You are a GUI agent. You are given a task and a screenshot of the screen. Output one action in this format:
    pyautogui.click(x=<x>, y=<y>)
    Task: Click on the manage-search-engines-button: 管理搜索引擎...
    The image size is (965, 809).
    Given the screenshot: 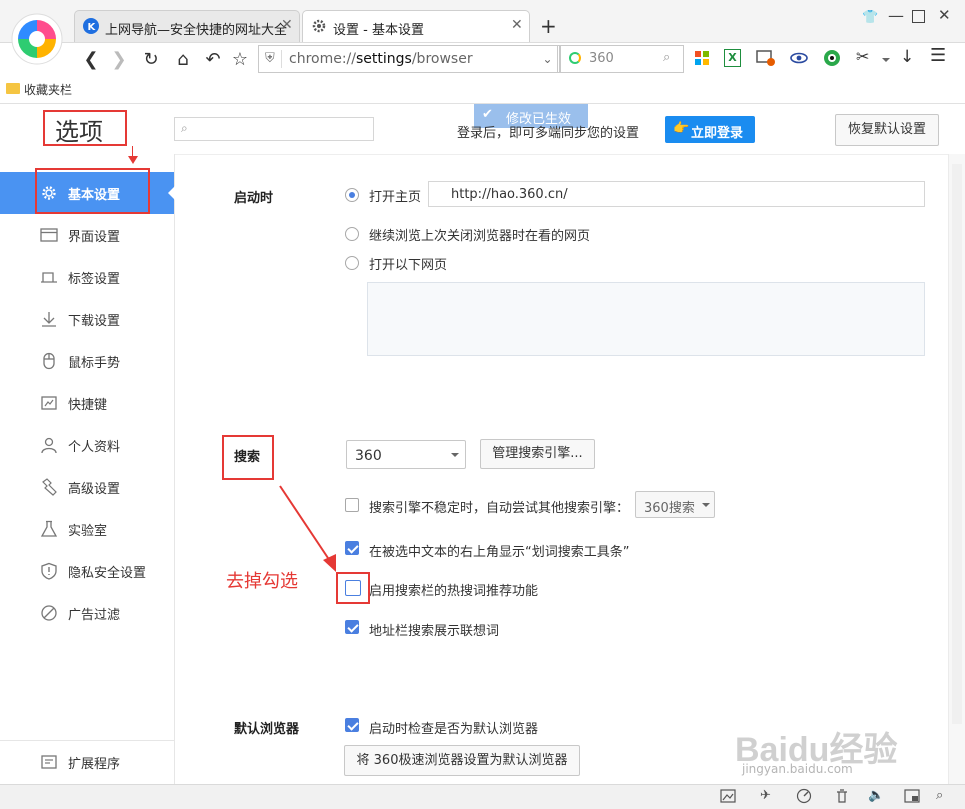 What is the action you would take?
    pyautogui.click(x=537, y=454)
    